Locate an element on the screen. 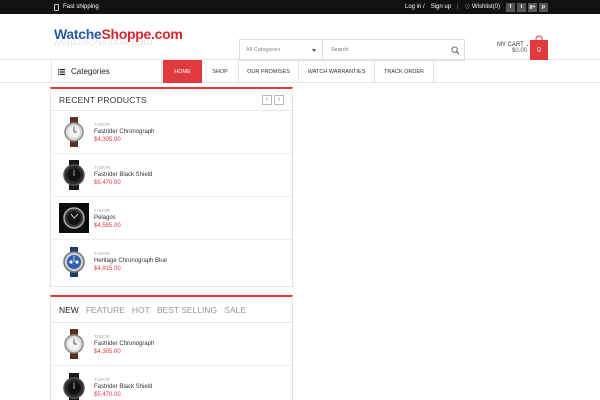  wishlist-label: Wishlist(0) is located at coordinates (486, 7).